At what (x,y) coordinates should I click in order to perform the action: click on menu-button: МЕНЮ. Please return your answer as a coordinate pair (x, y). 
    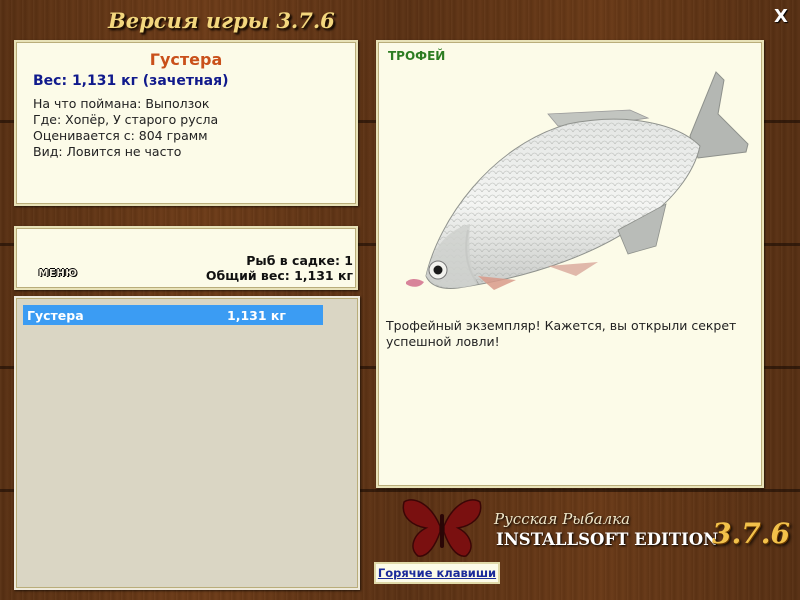
    Looking at the image, I should click on (58, 274).